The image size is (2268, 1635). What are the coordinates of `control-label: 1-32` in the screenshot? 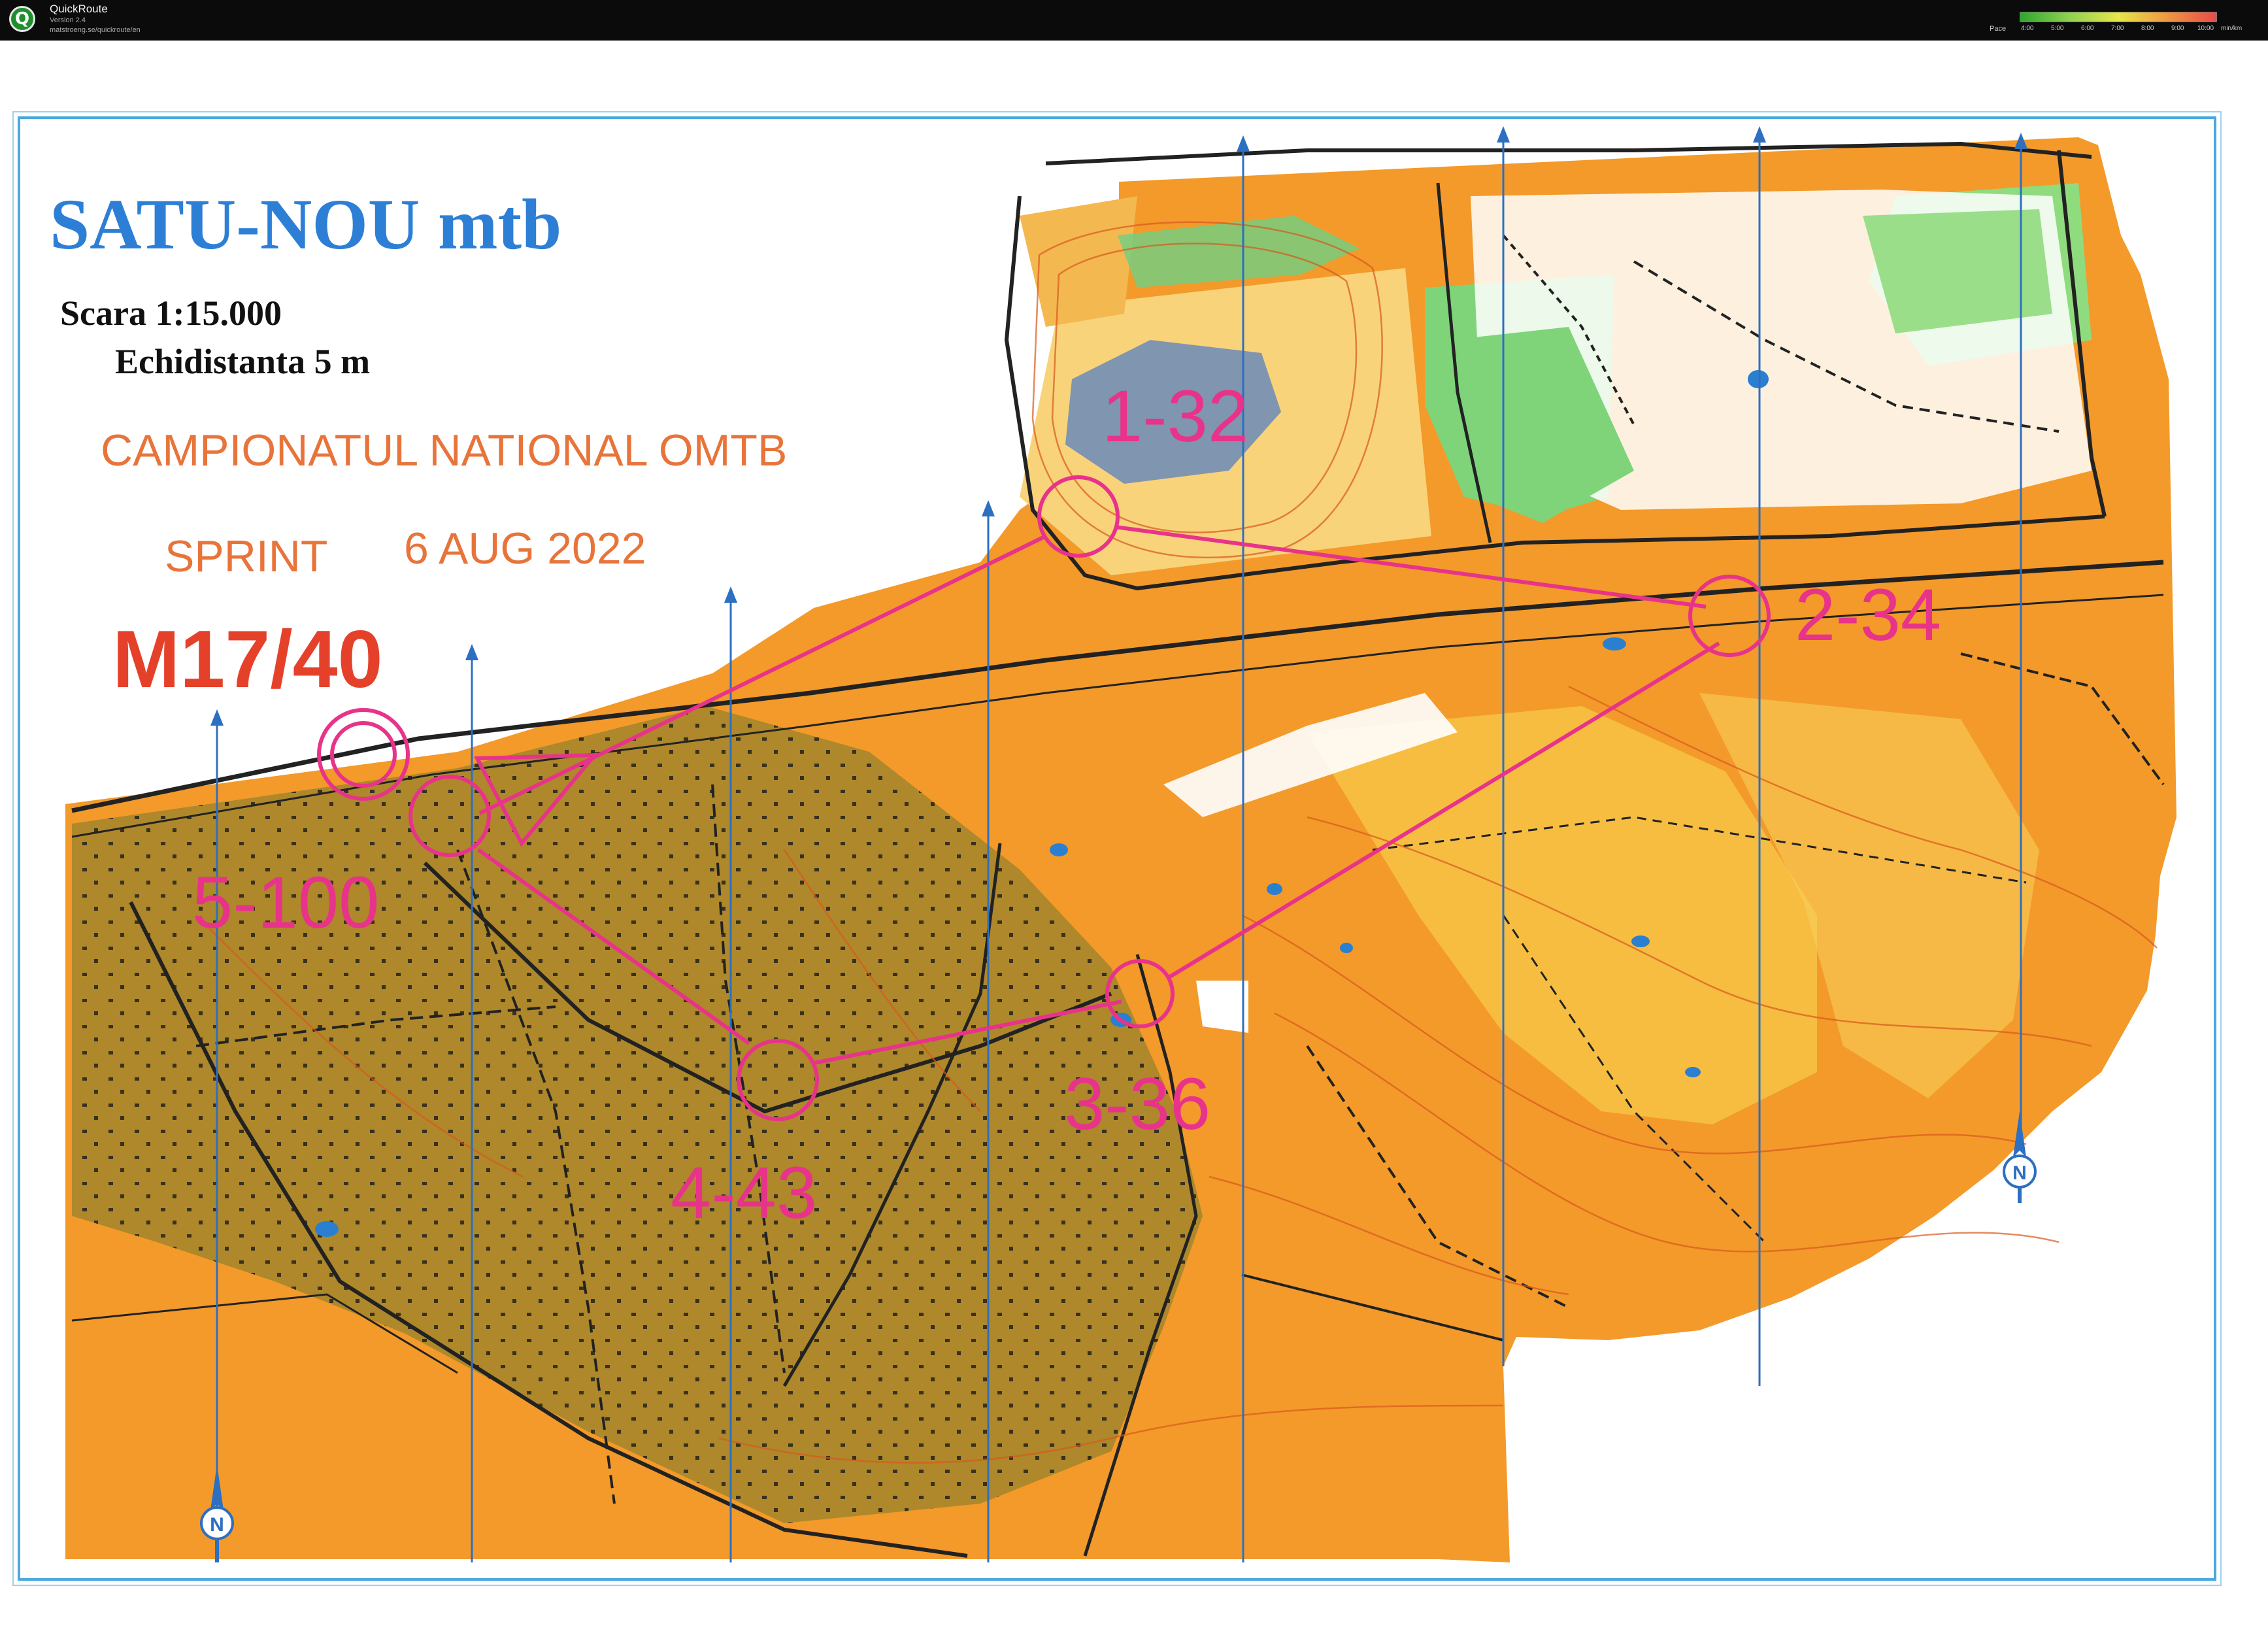 It's located at (1175, 416).